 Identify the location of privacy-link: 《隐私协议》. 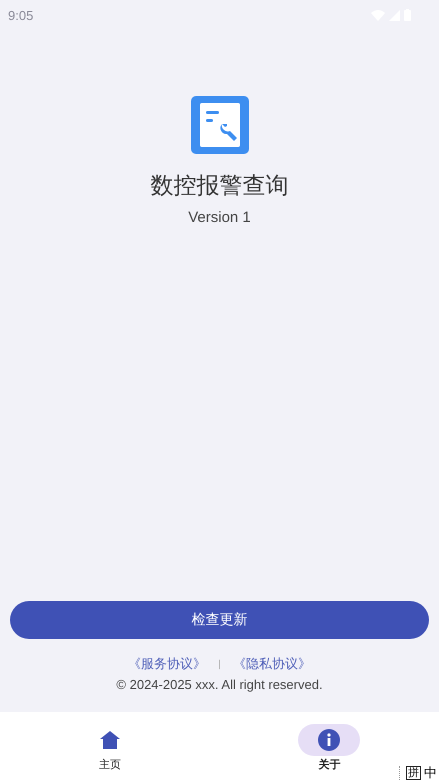
(271, 664).